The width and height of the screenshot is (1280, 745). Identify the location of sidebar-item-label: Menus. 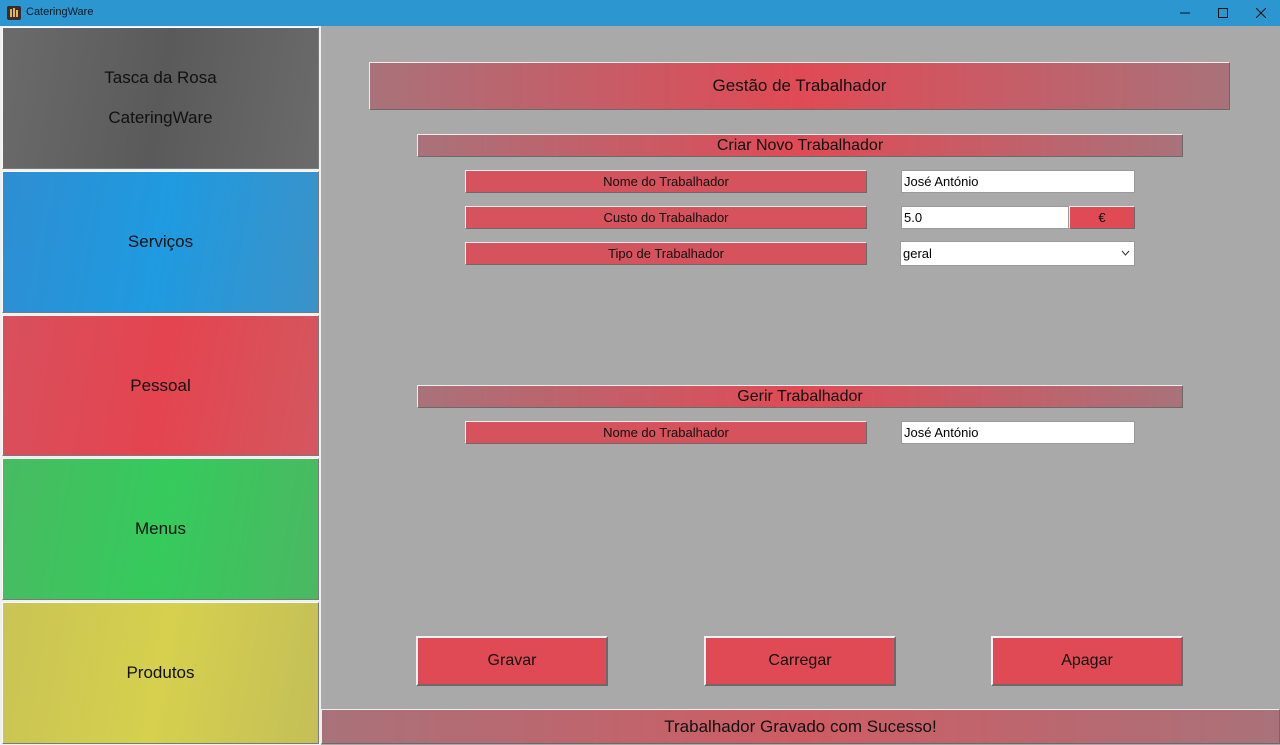
(160, 528).